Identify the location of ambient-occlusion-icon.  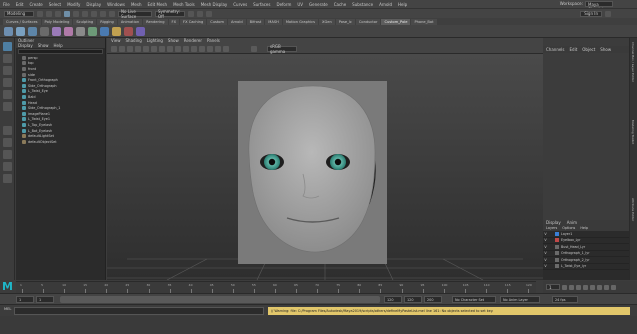
(210, 48).